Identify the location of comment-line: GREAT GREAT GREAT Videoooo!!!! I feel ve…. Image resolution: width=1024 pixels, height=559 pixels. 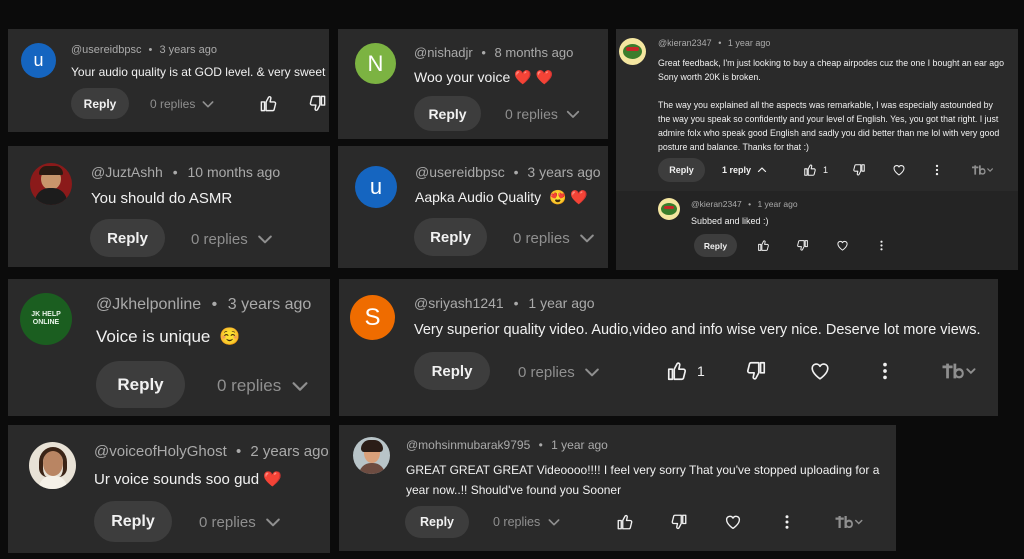
(643, 470).